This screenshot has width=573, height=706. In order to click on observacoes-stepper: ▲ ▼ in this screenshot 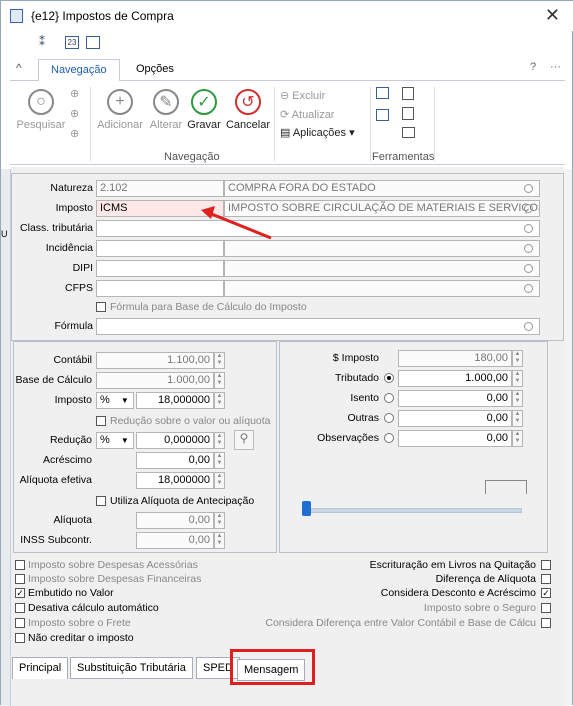, I will do `click(517, 438)`.